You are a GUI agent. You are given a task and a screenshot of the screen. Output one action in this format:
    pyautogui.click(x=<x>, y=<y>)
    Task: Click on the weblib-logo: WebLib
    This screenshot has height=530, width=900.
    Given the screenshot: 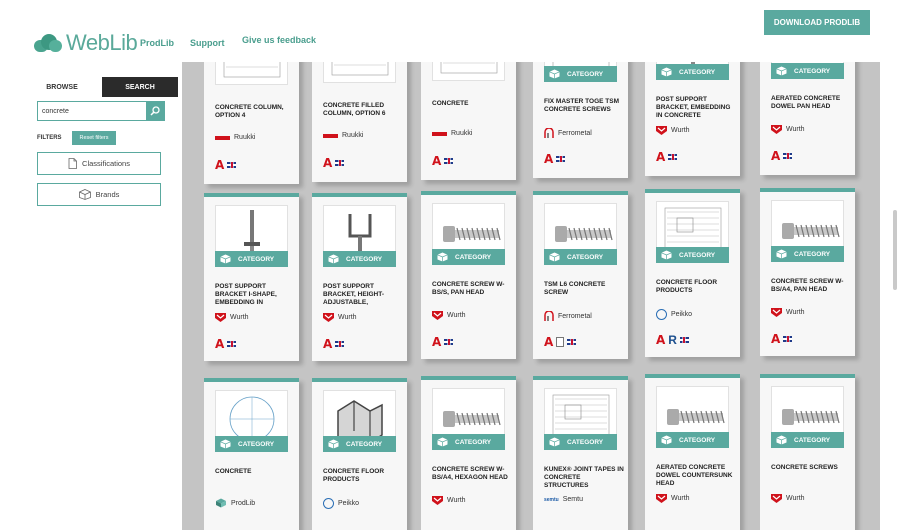 What is the action you would take?
    pyautogui.click(x=86, y=43)
    